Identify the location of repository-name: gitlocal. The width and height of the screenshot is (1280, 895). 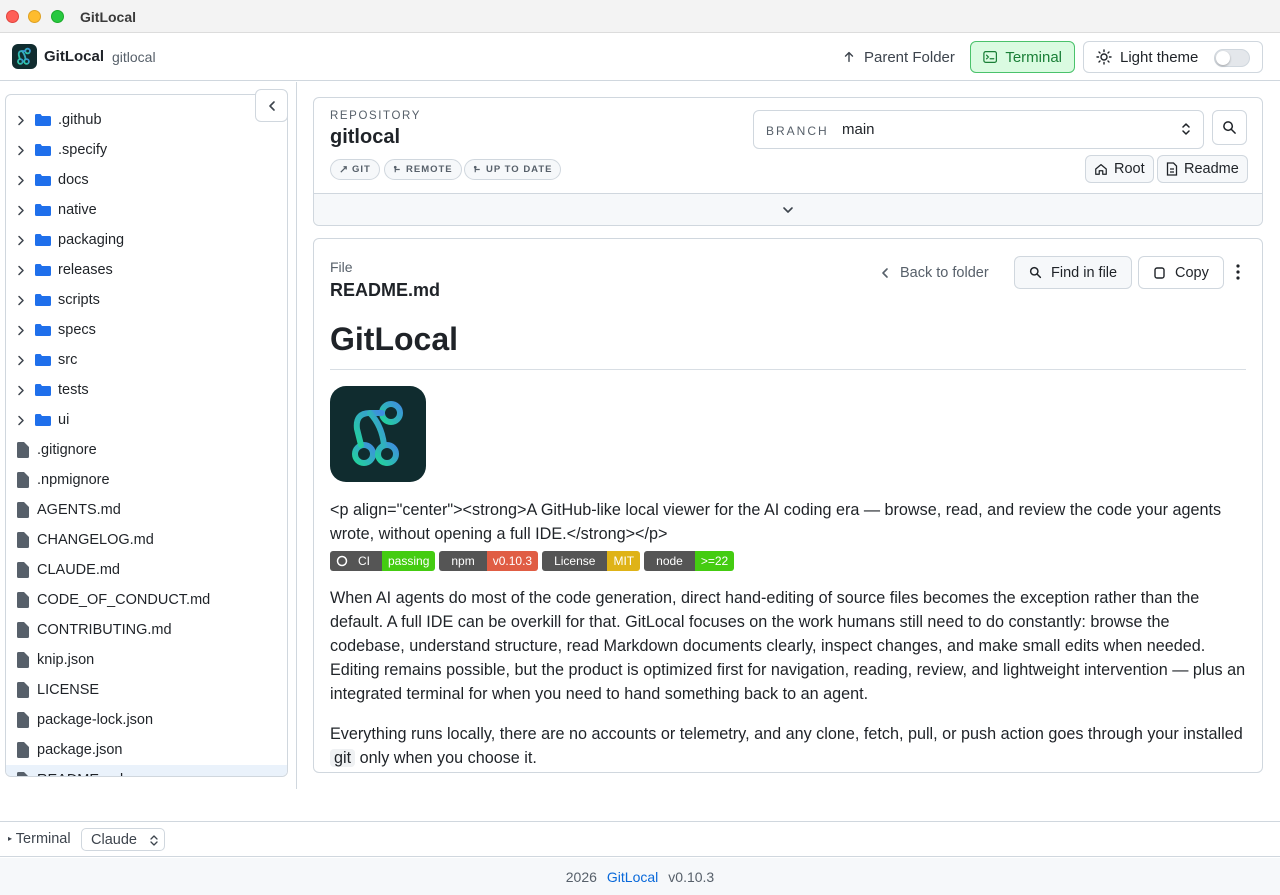
(365, 137).